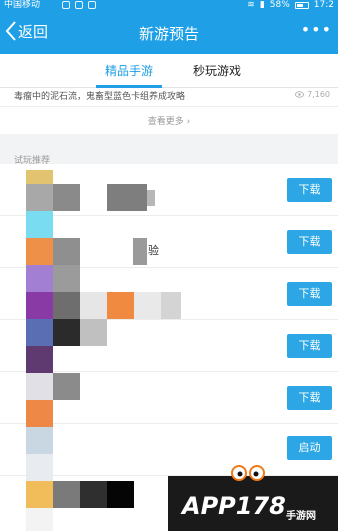  I want to click on title-fragment: 验, so click(153, 250).